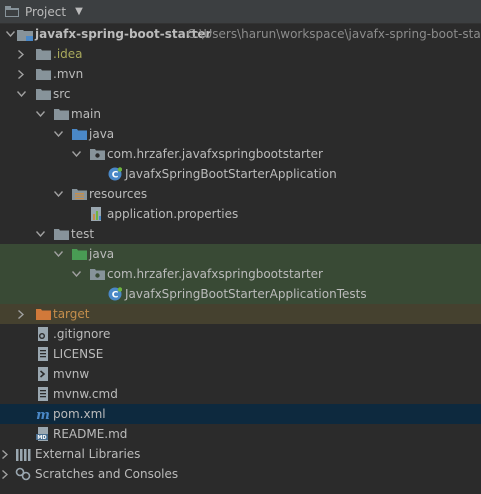 This screenshot has width=481, height=494. What do you see at coordinates (240, 334) in the screenshot?
I see `tree-node-gitignore: .gitignore` at bounding box center [240, 334].